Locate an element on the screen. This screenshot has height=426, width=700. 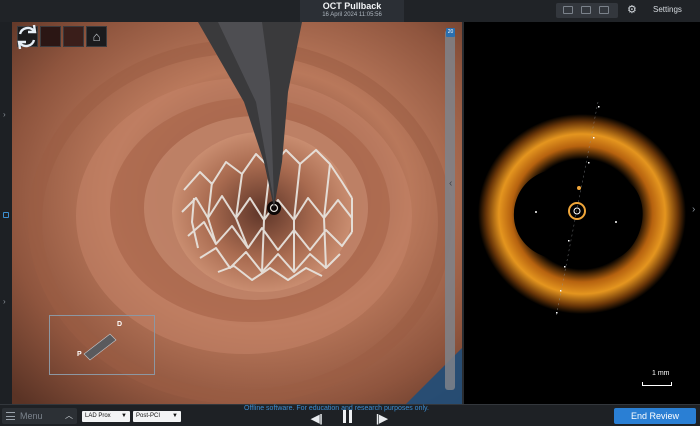
settings-button: Settings is located at coordinates (667, 9).